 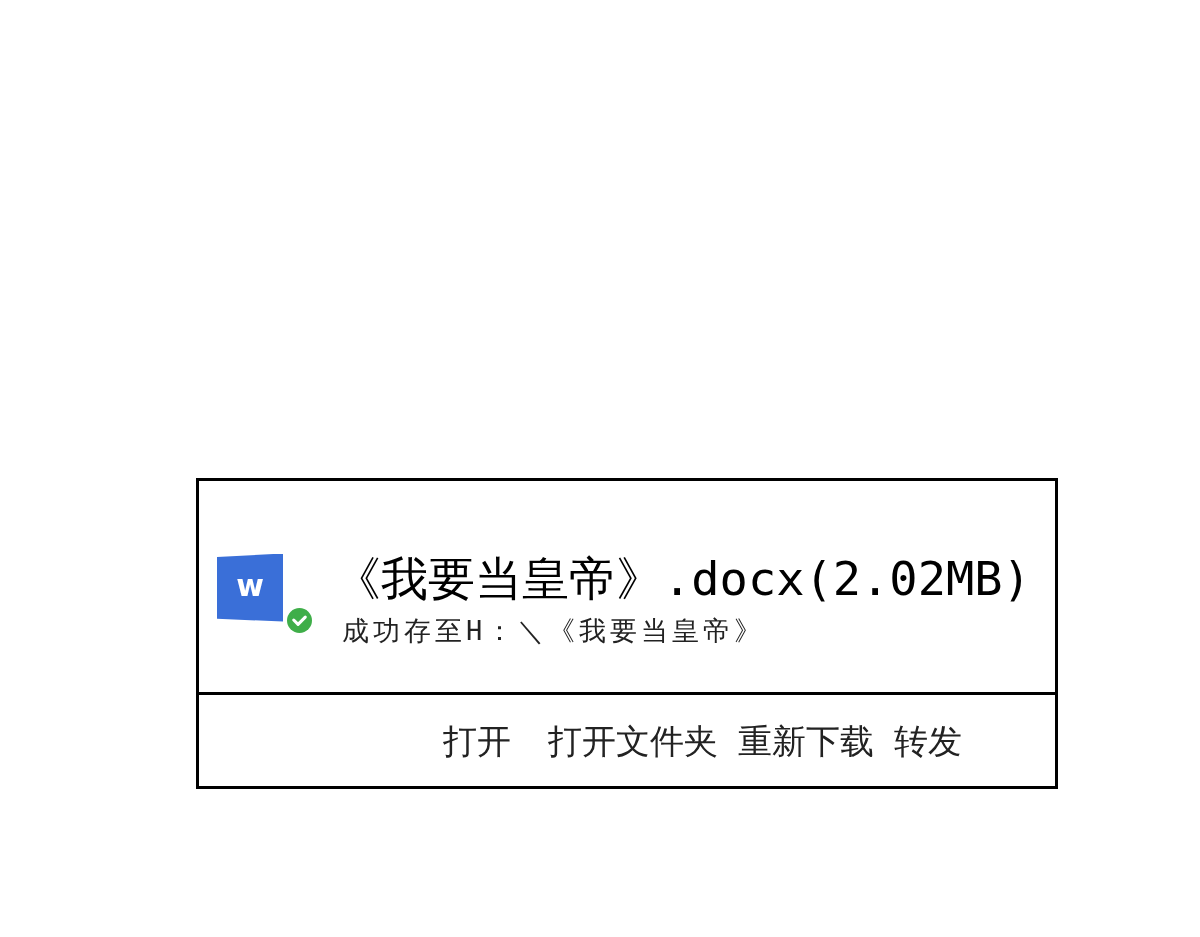 I want to click on action-button: 打开, so click(x=477, y=740).